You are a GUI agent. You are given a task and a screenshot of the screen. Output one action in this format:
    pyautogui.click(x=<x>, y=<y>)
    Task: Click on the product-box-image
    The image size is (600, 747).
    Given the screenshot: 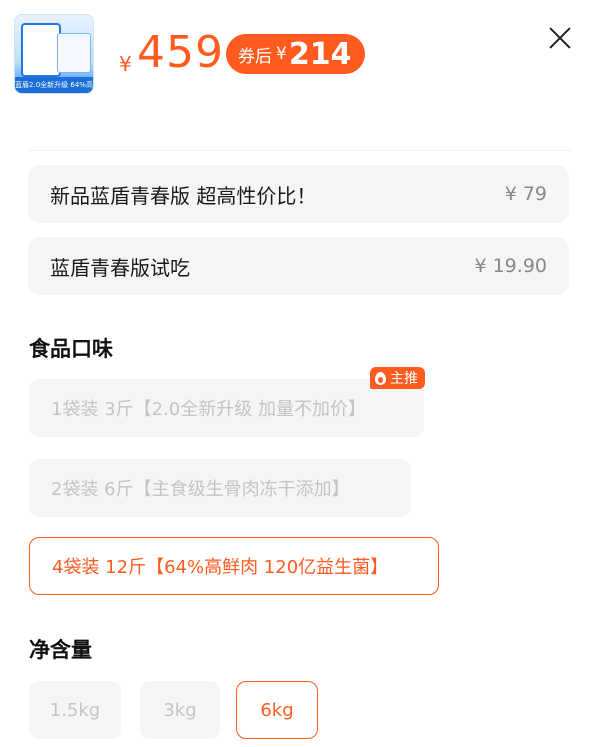 What is the action you would take?
    pyautogui.click(x=74, y=53)
    